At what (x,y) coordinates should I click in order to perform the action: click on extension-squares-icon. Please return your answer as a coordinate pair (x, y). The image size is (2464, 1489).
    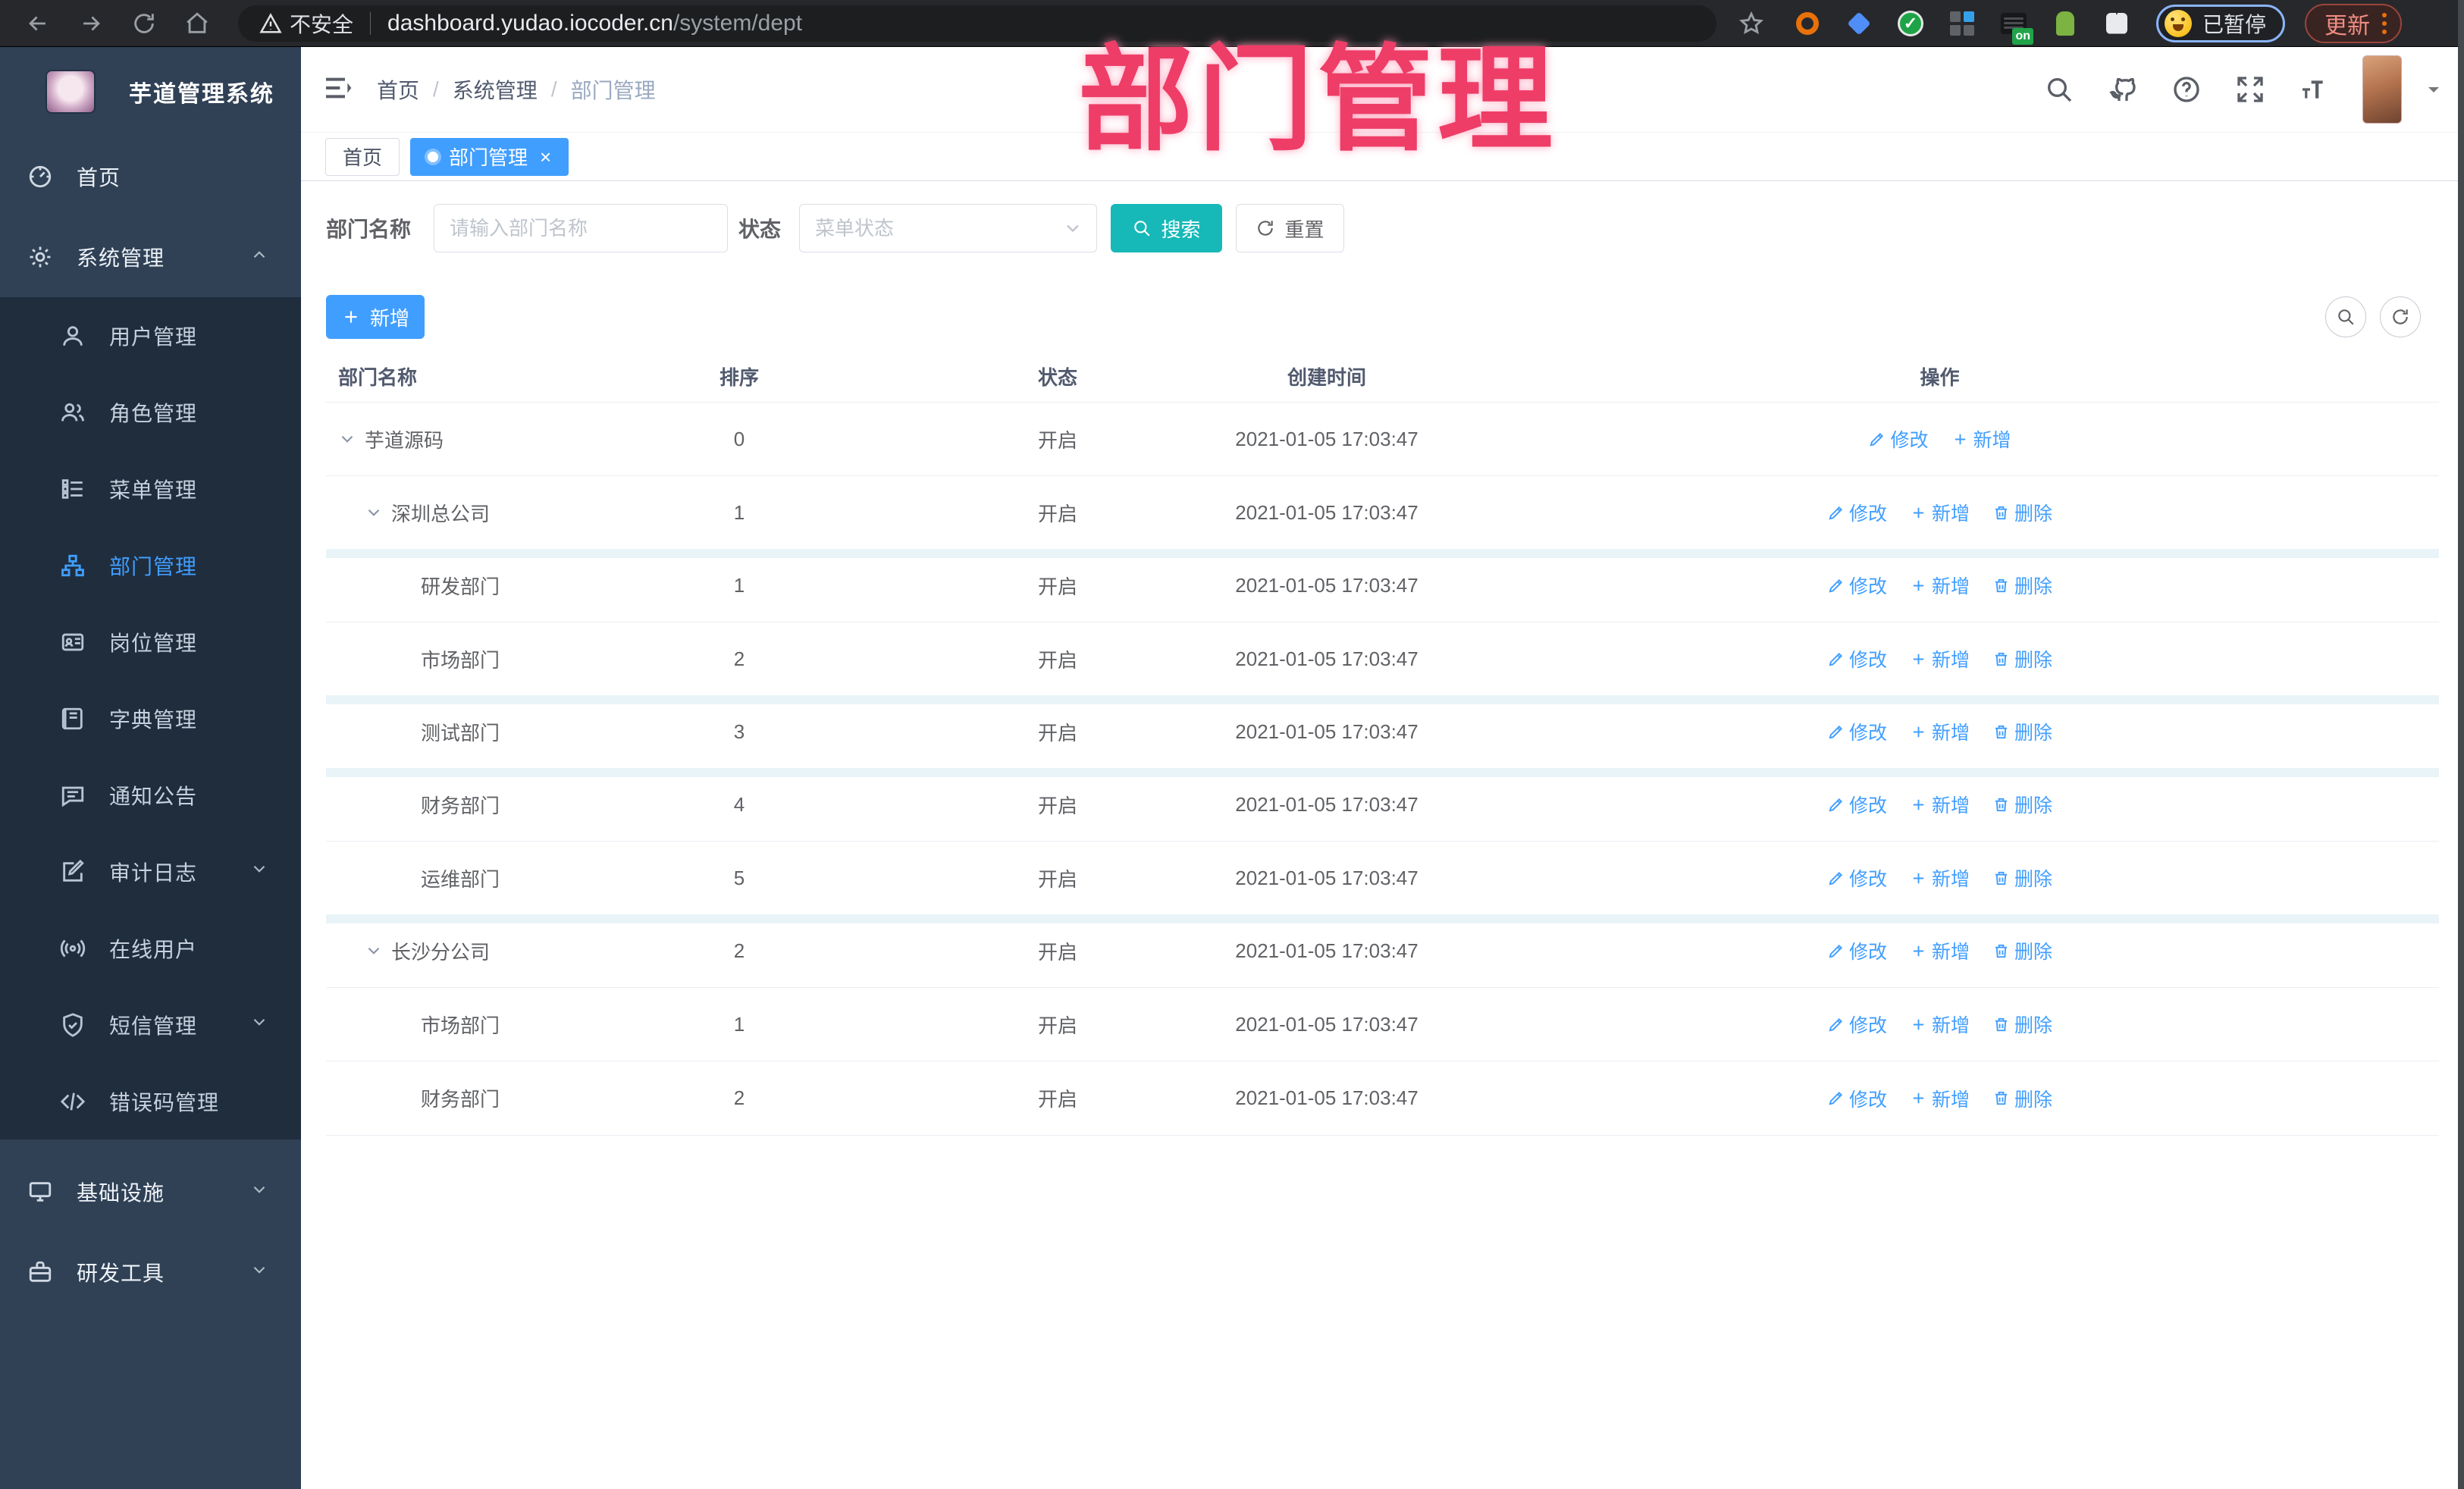
    Looking at the image, I should click on (1962, 23).